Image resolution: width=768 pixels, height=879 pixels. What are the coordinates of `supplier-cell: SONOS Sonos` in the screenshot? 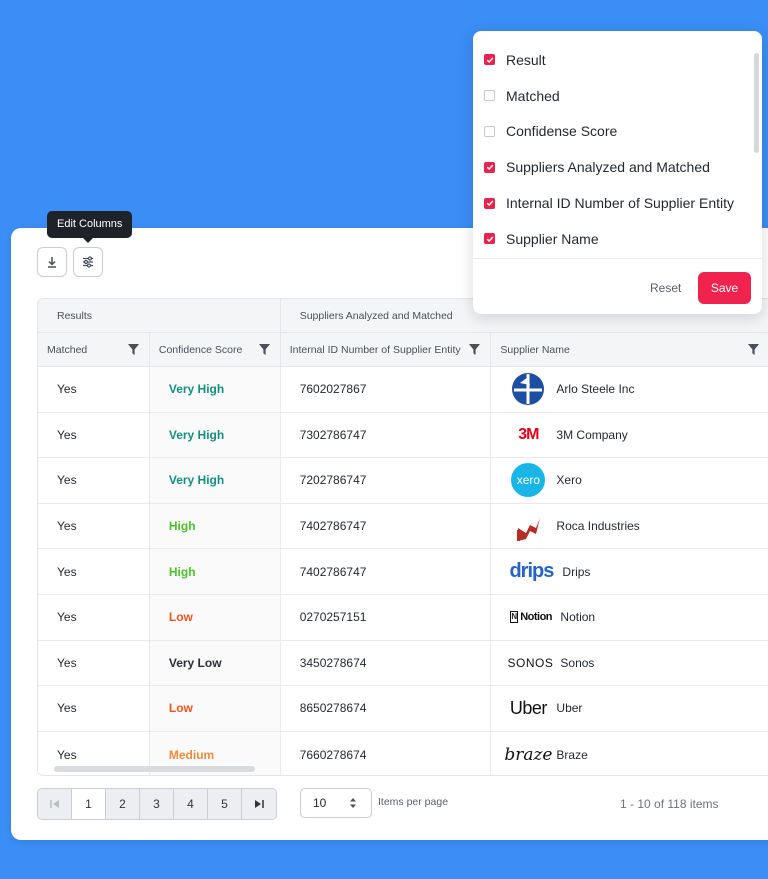 It's located at (629, 663).